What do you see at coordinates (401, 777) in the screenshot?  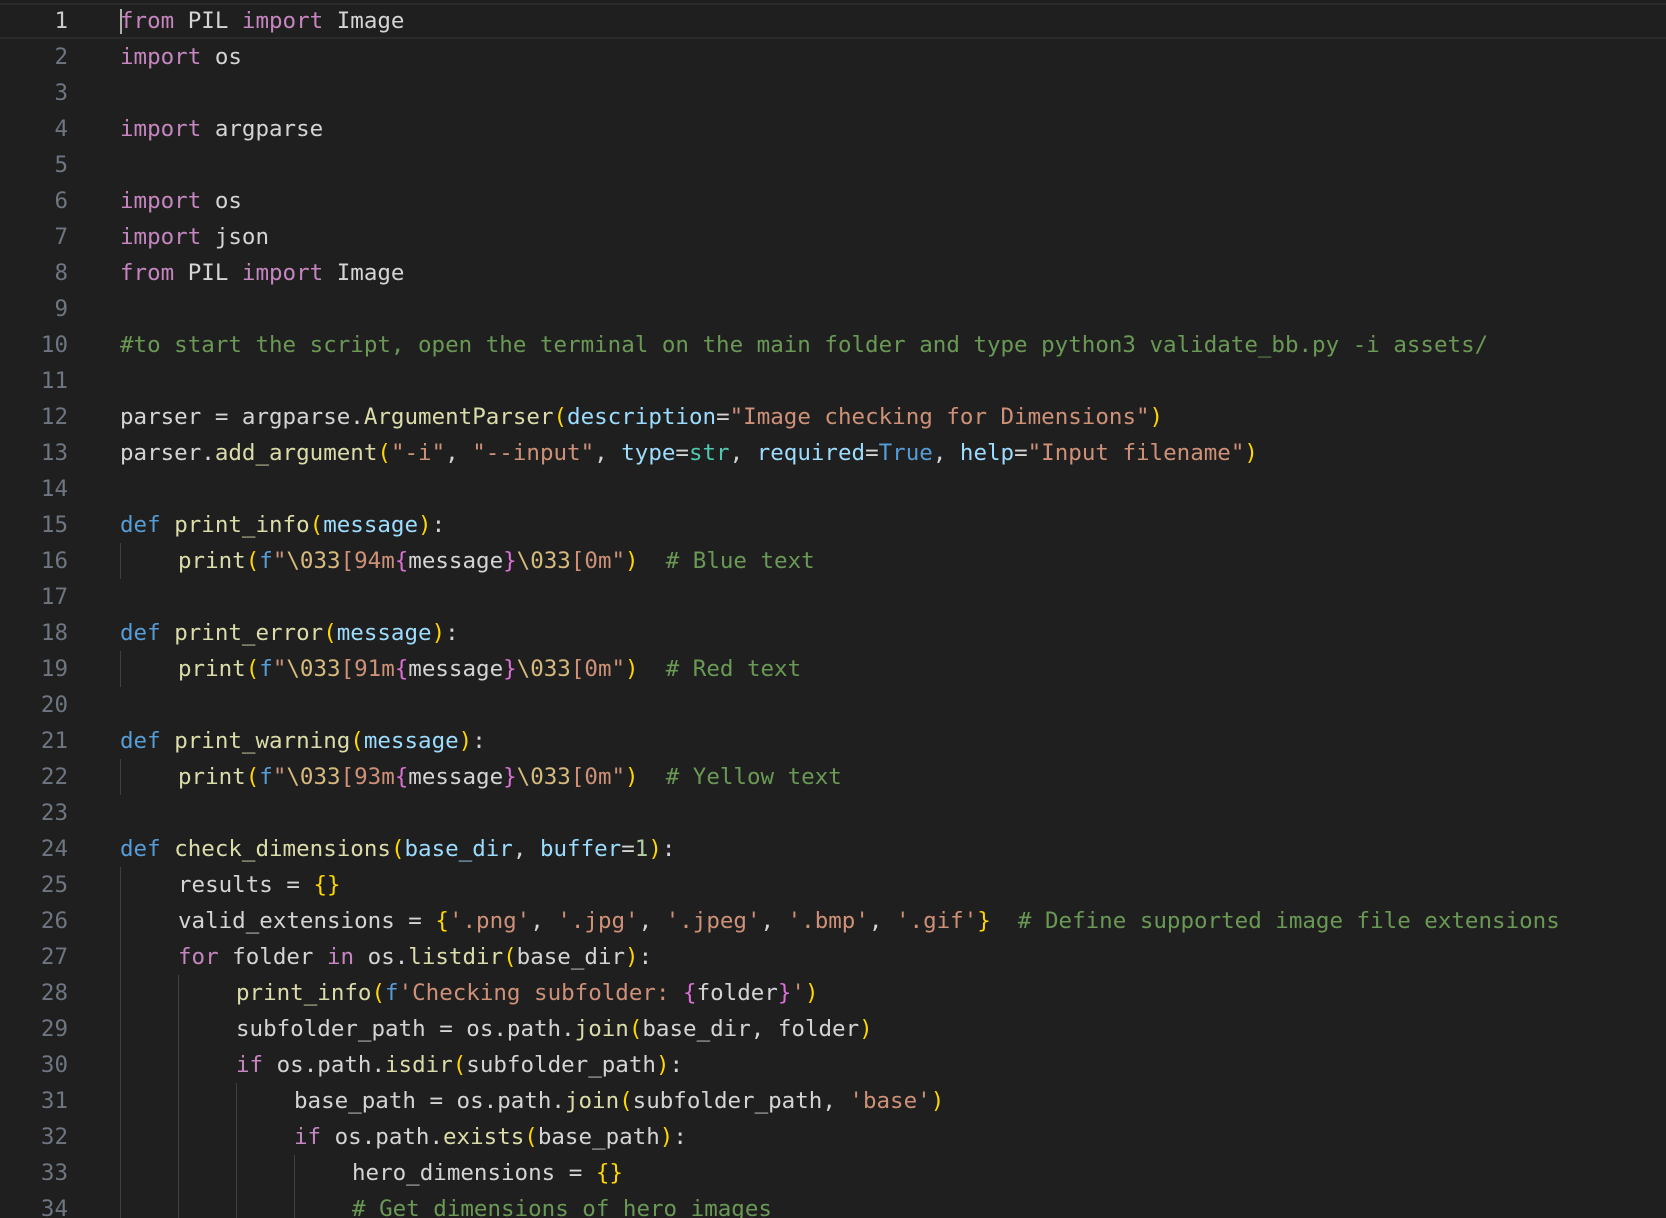 I see `code-token: {` at bounding box center [401, 777].